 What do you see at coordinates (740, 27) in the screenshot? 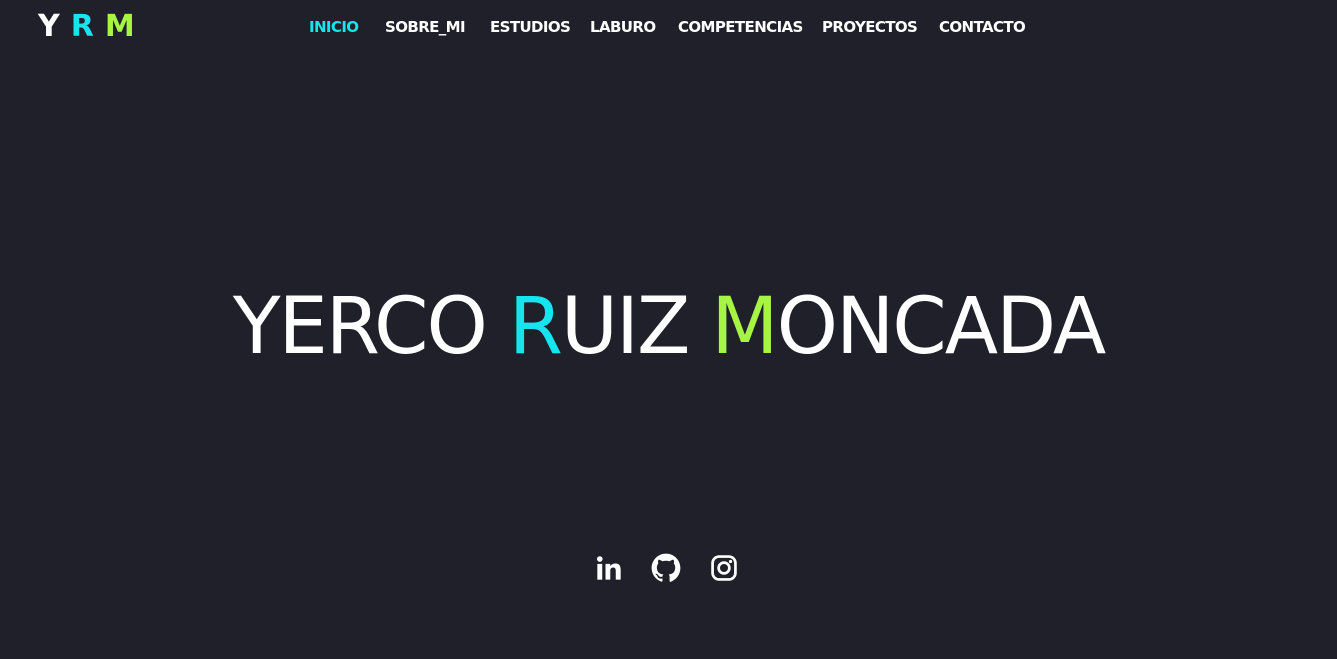
I see `nav-item-competencias: COMPETENCIAS` at bounding box center [740, 27].